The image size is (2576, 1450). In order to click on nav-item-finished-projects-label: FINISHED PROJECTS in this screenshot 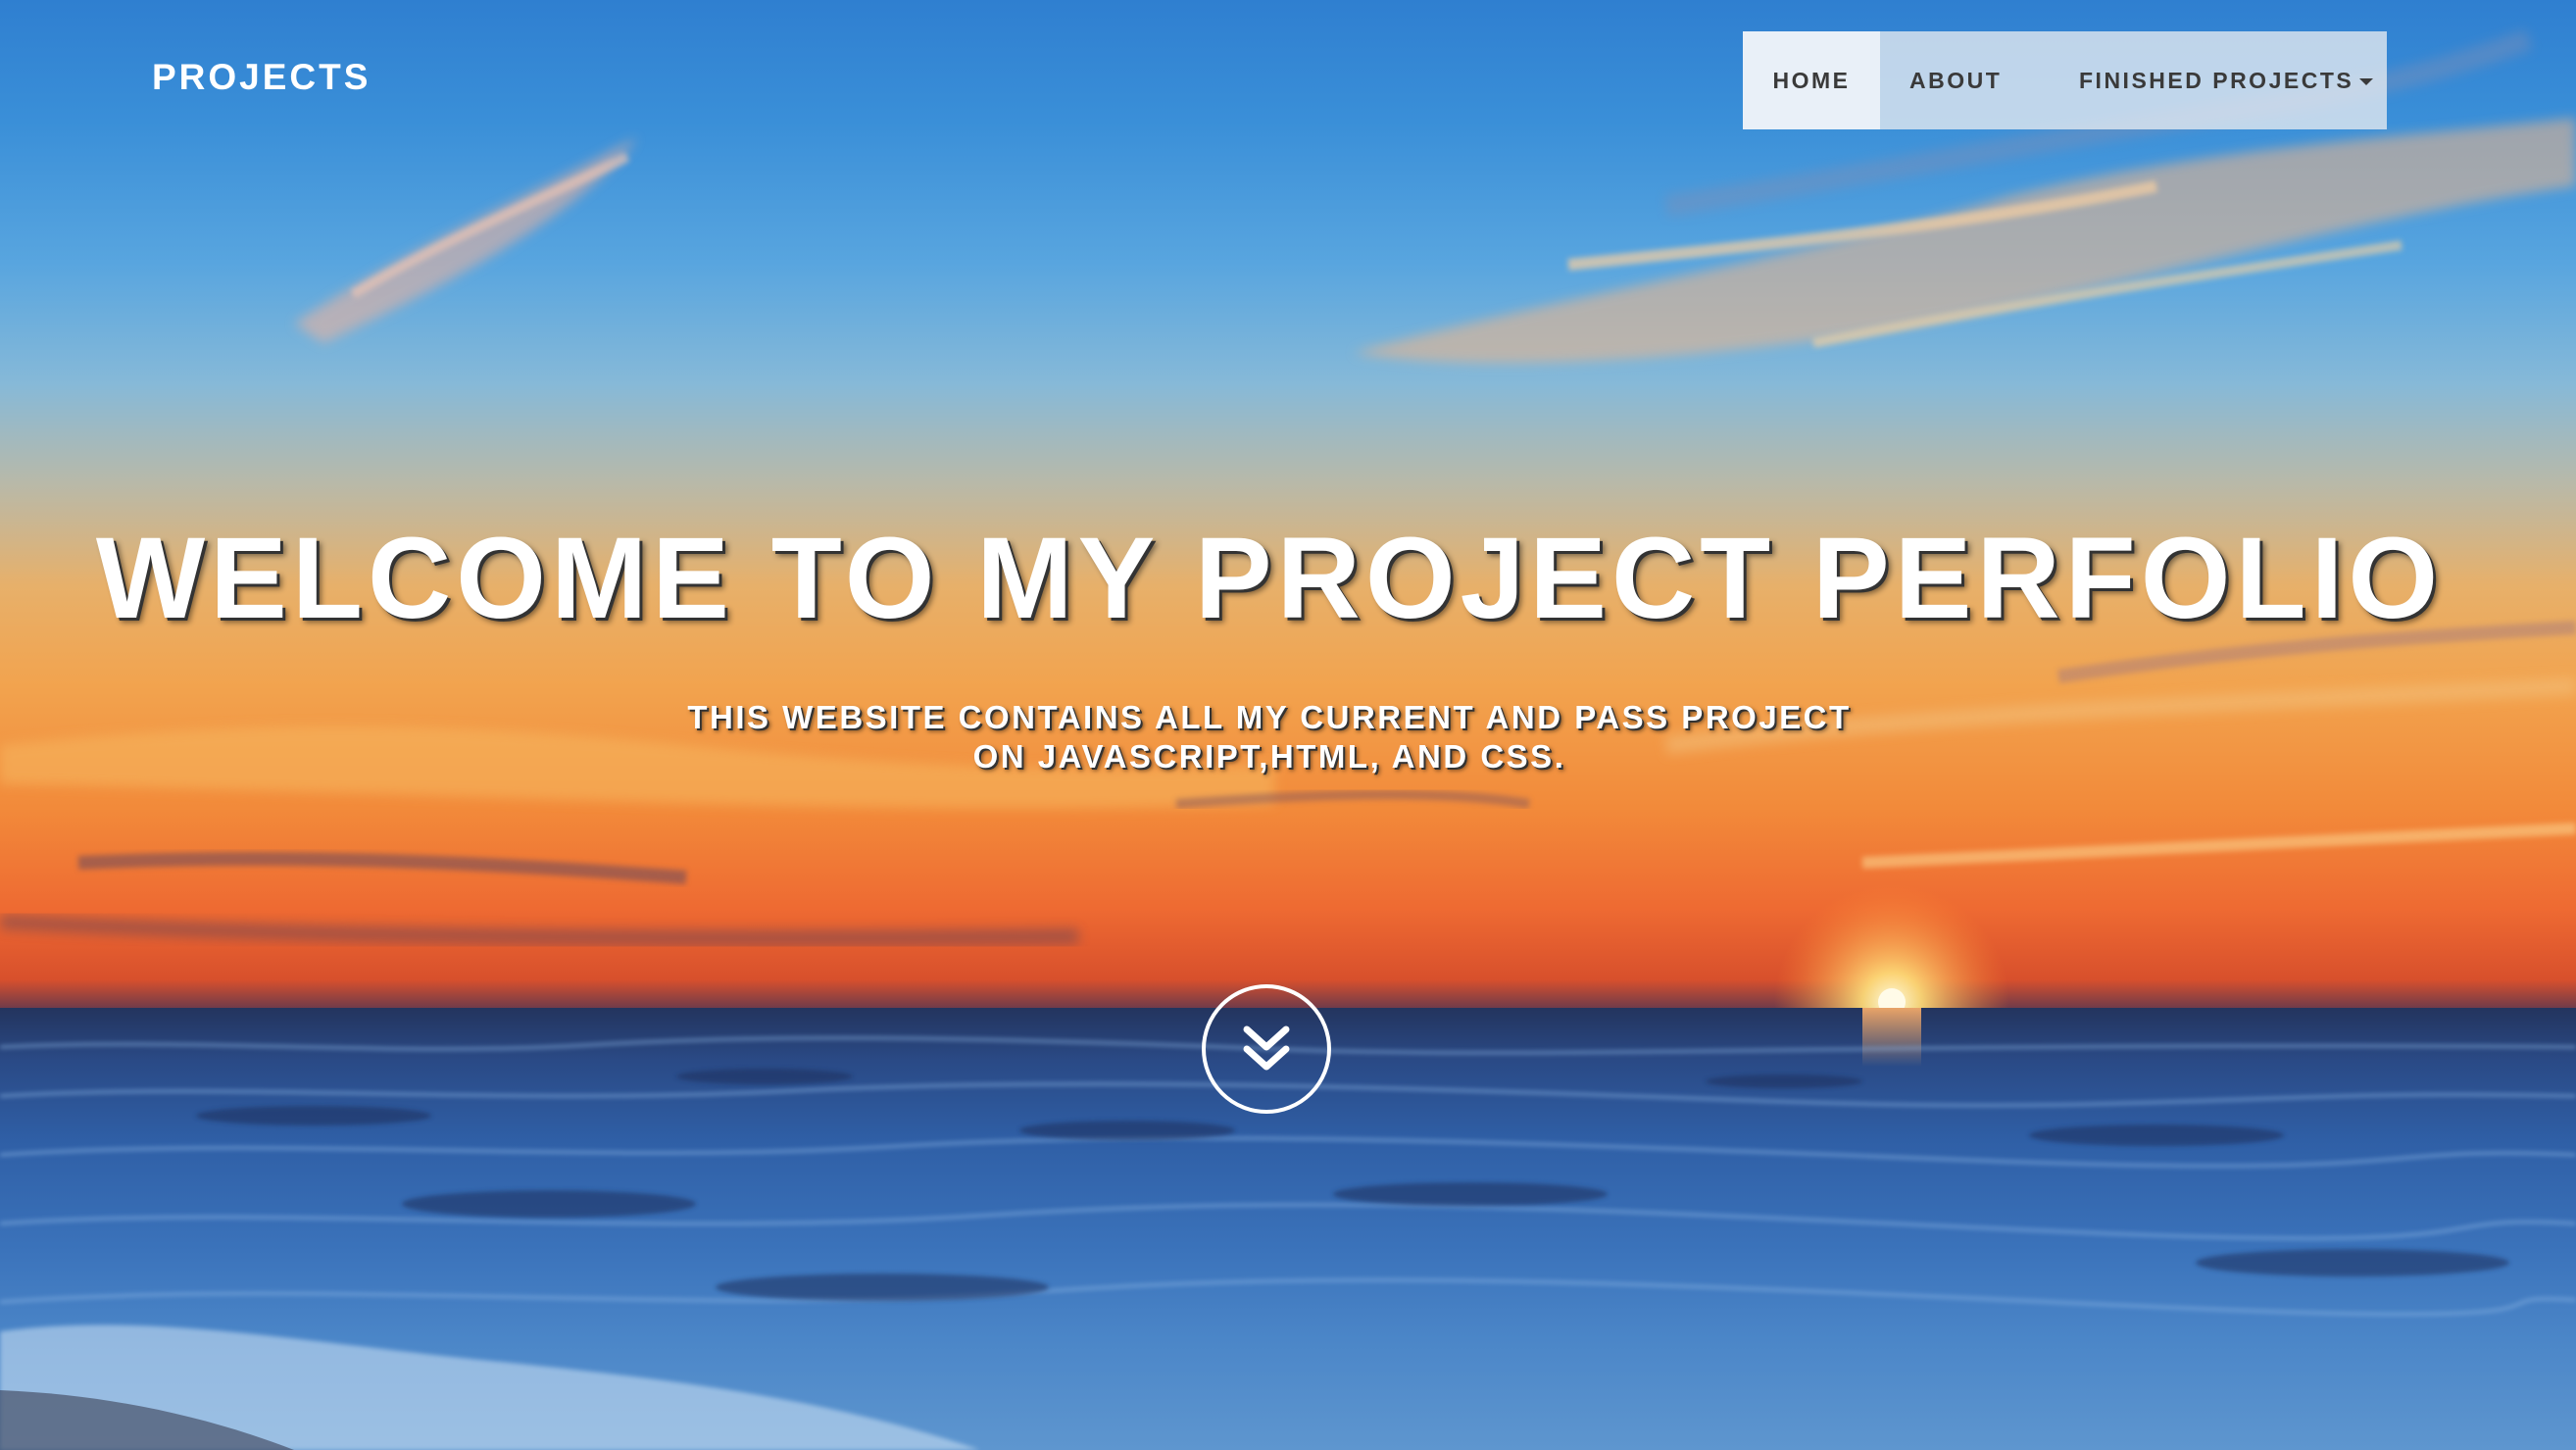, I will do `click(2216, 80)`.